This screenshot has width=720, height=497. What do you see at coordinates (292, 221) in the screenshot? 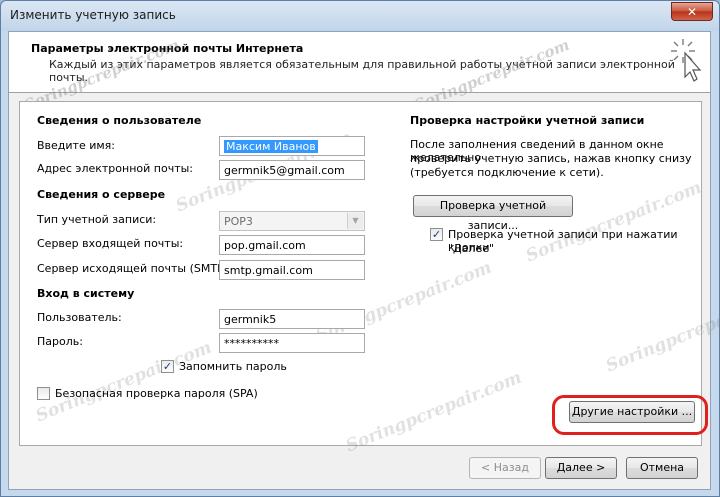
I see `account-type-select: POP3 ▼` at bounding box center [292, 221].